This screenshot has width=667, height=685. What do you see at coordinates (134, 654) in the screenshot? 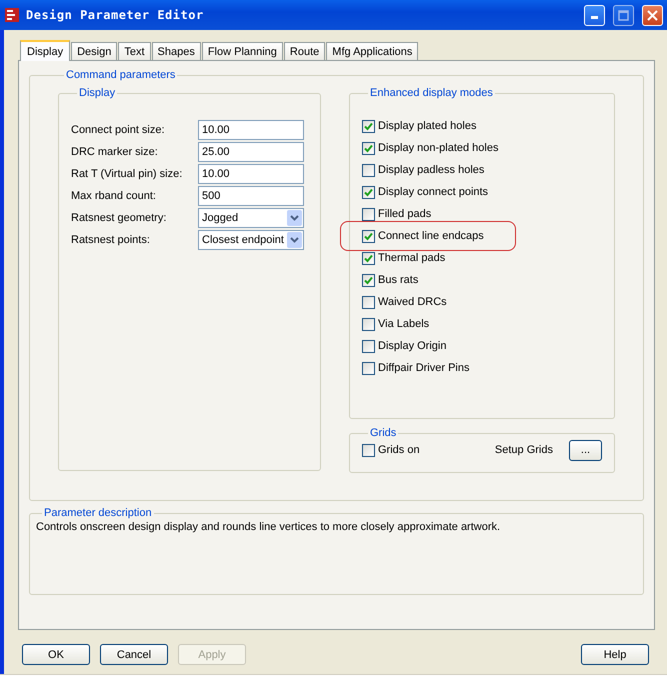
I see `dialog-button: Cancel` at bounding box center [134, 654].